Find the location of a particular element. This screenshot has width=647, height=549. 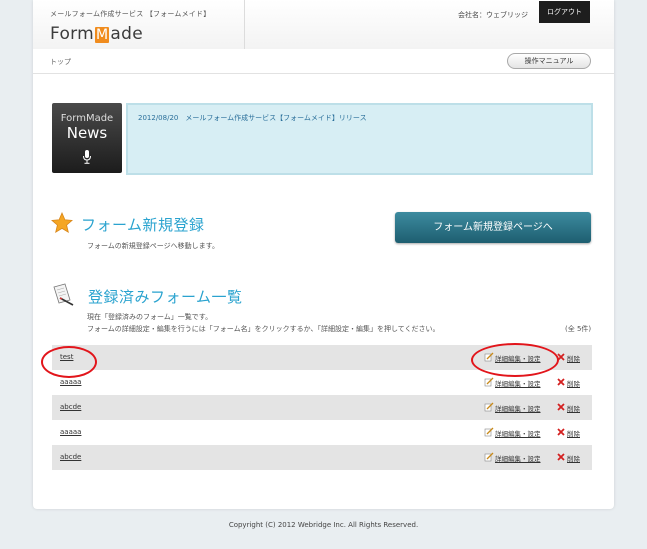

new-form-title: フォーム新規登録 is located at coordinates (143, 225).